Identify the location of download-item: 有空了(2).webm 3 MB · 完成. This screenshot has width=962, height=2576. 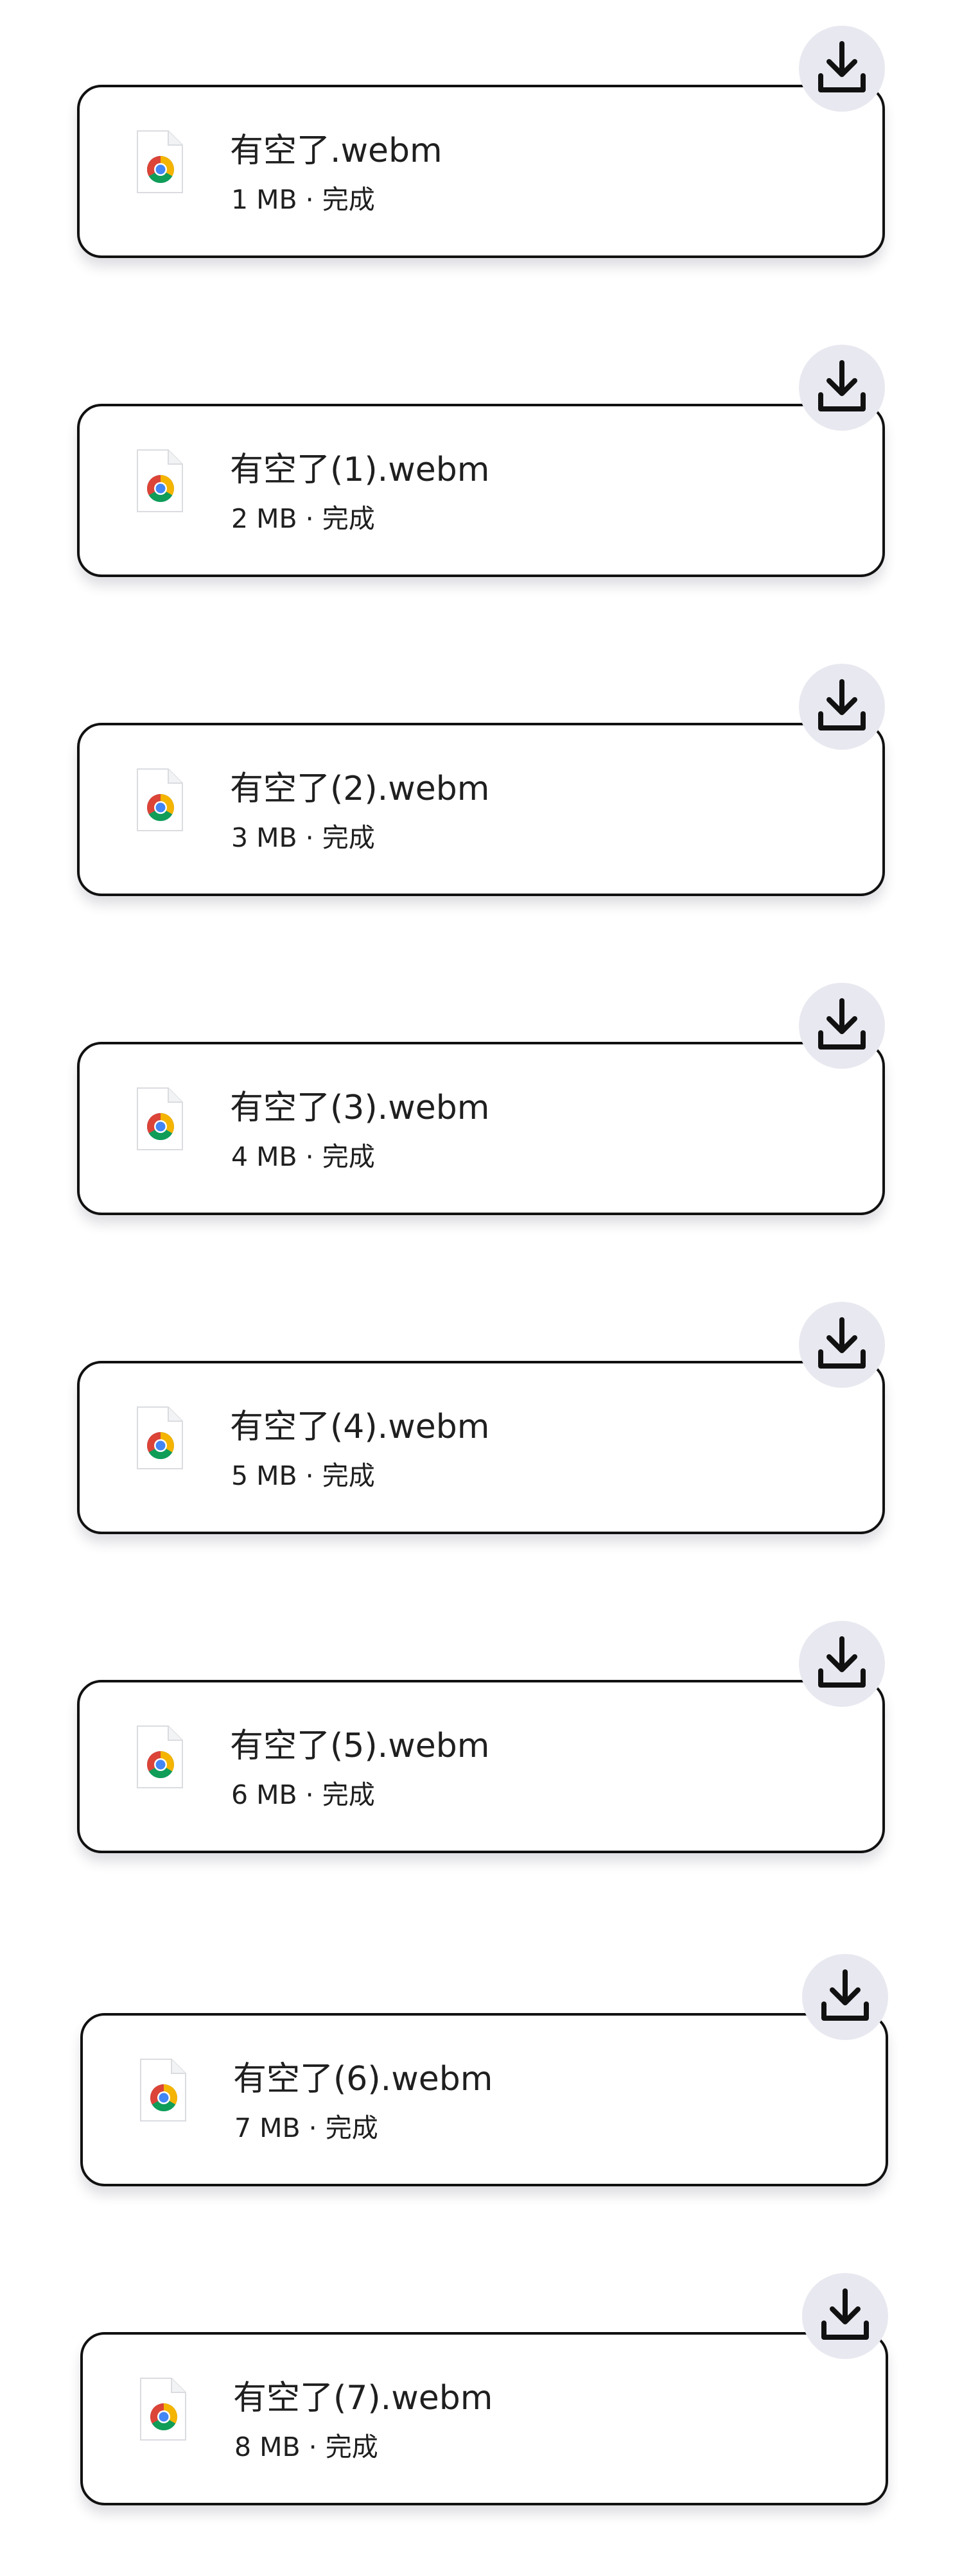
(481, 799).